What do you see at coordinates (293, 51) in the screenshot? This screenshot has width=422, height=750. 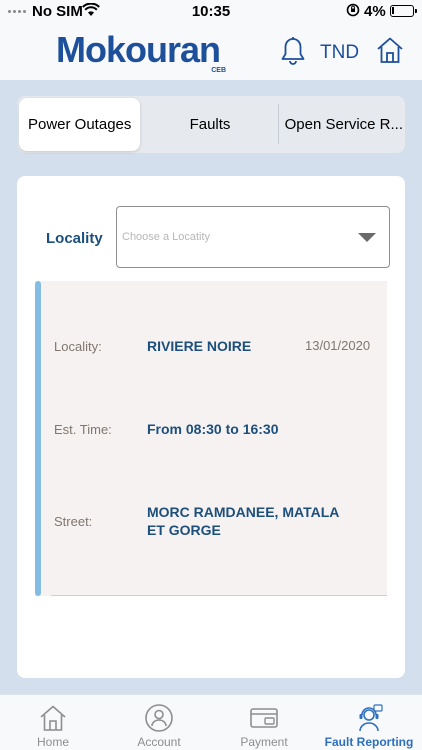 I see `bell-icon` at bounding box center [293, 51].